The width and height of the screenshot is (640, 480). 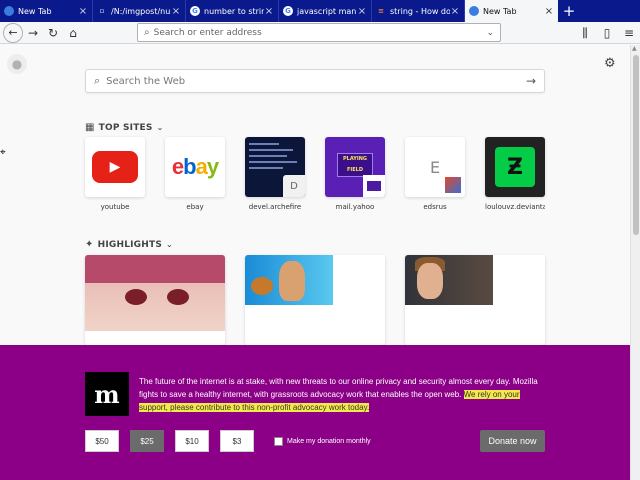 I want to click on amount-25-button: $25, so click(x=147, y=441).